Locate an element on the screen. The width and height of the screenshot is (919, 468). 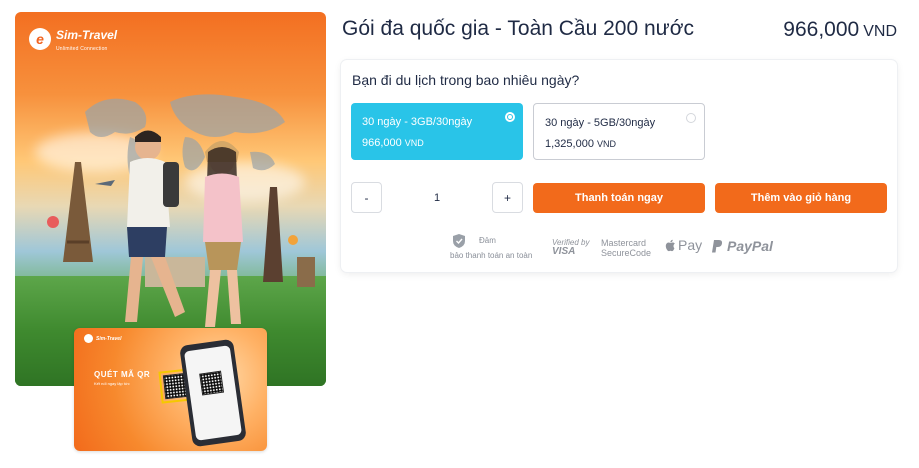
promo-subtitle: Kết nối ngay lập tức is located at coordinates (112, 383).